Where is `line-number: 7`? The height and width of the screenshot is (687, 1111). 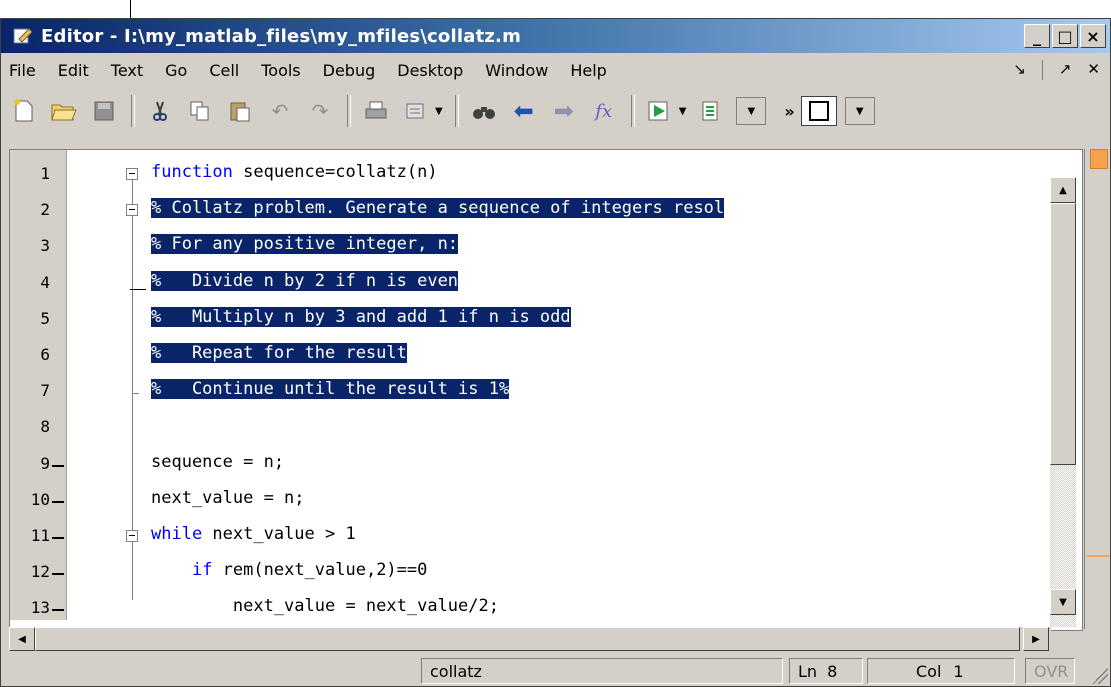
line-number: 7 is located at coordinates (45, 391).